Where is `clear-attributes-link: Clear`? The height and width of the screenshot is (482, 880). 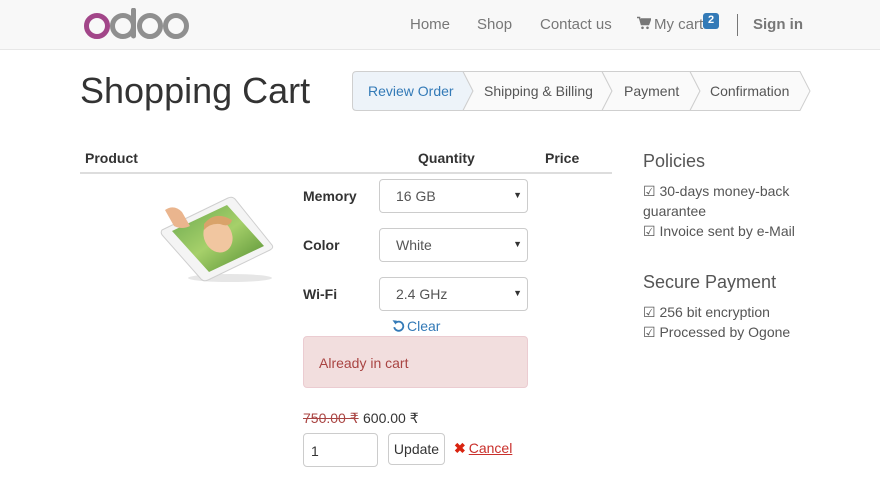
clear-attributes-link: Clear is located at coordinates (416, 326).